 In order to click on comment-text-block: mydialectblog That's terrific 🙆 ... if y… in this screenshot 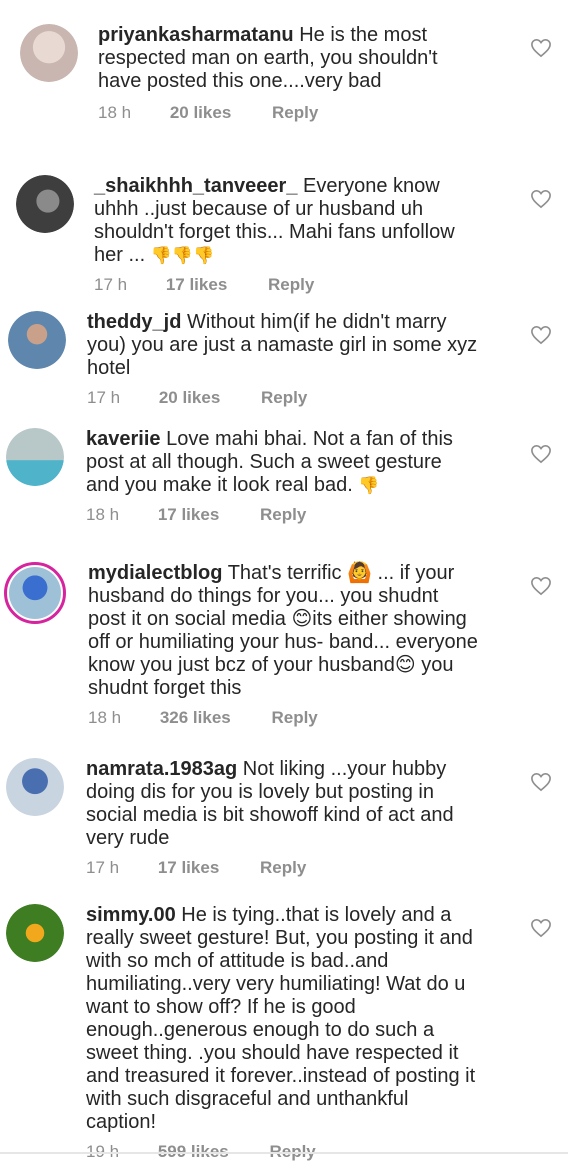, I will do `click(283, 631)`.